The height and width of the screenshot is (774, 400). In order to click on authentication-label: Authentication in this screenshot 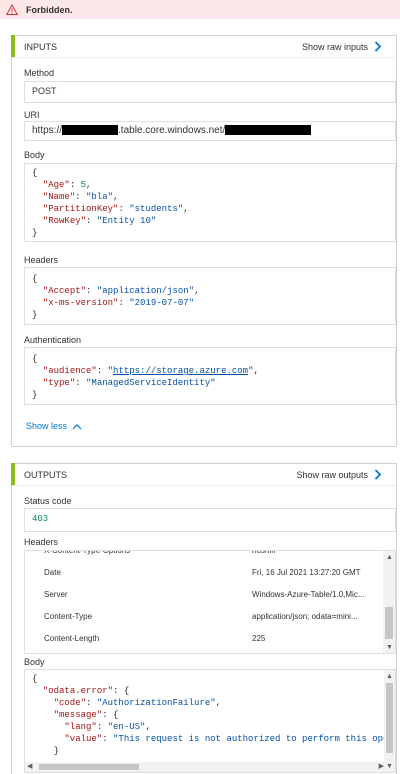, I will do `click(53, 340)`.